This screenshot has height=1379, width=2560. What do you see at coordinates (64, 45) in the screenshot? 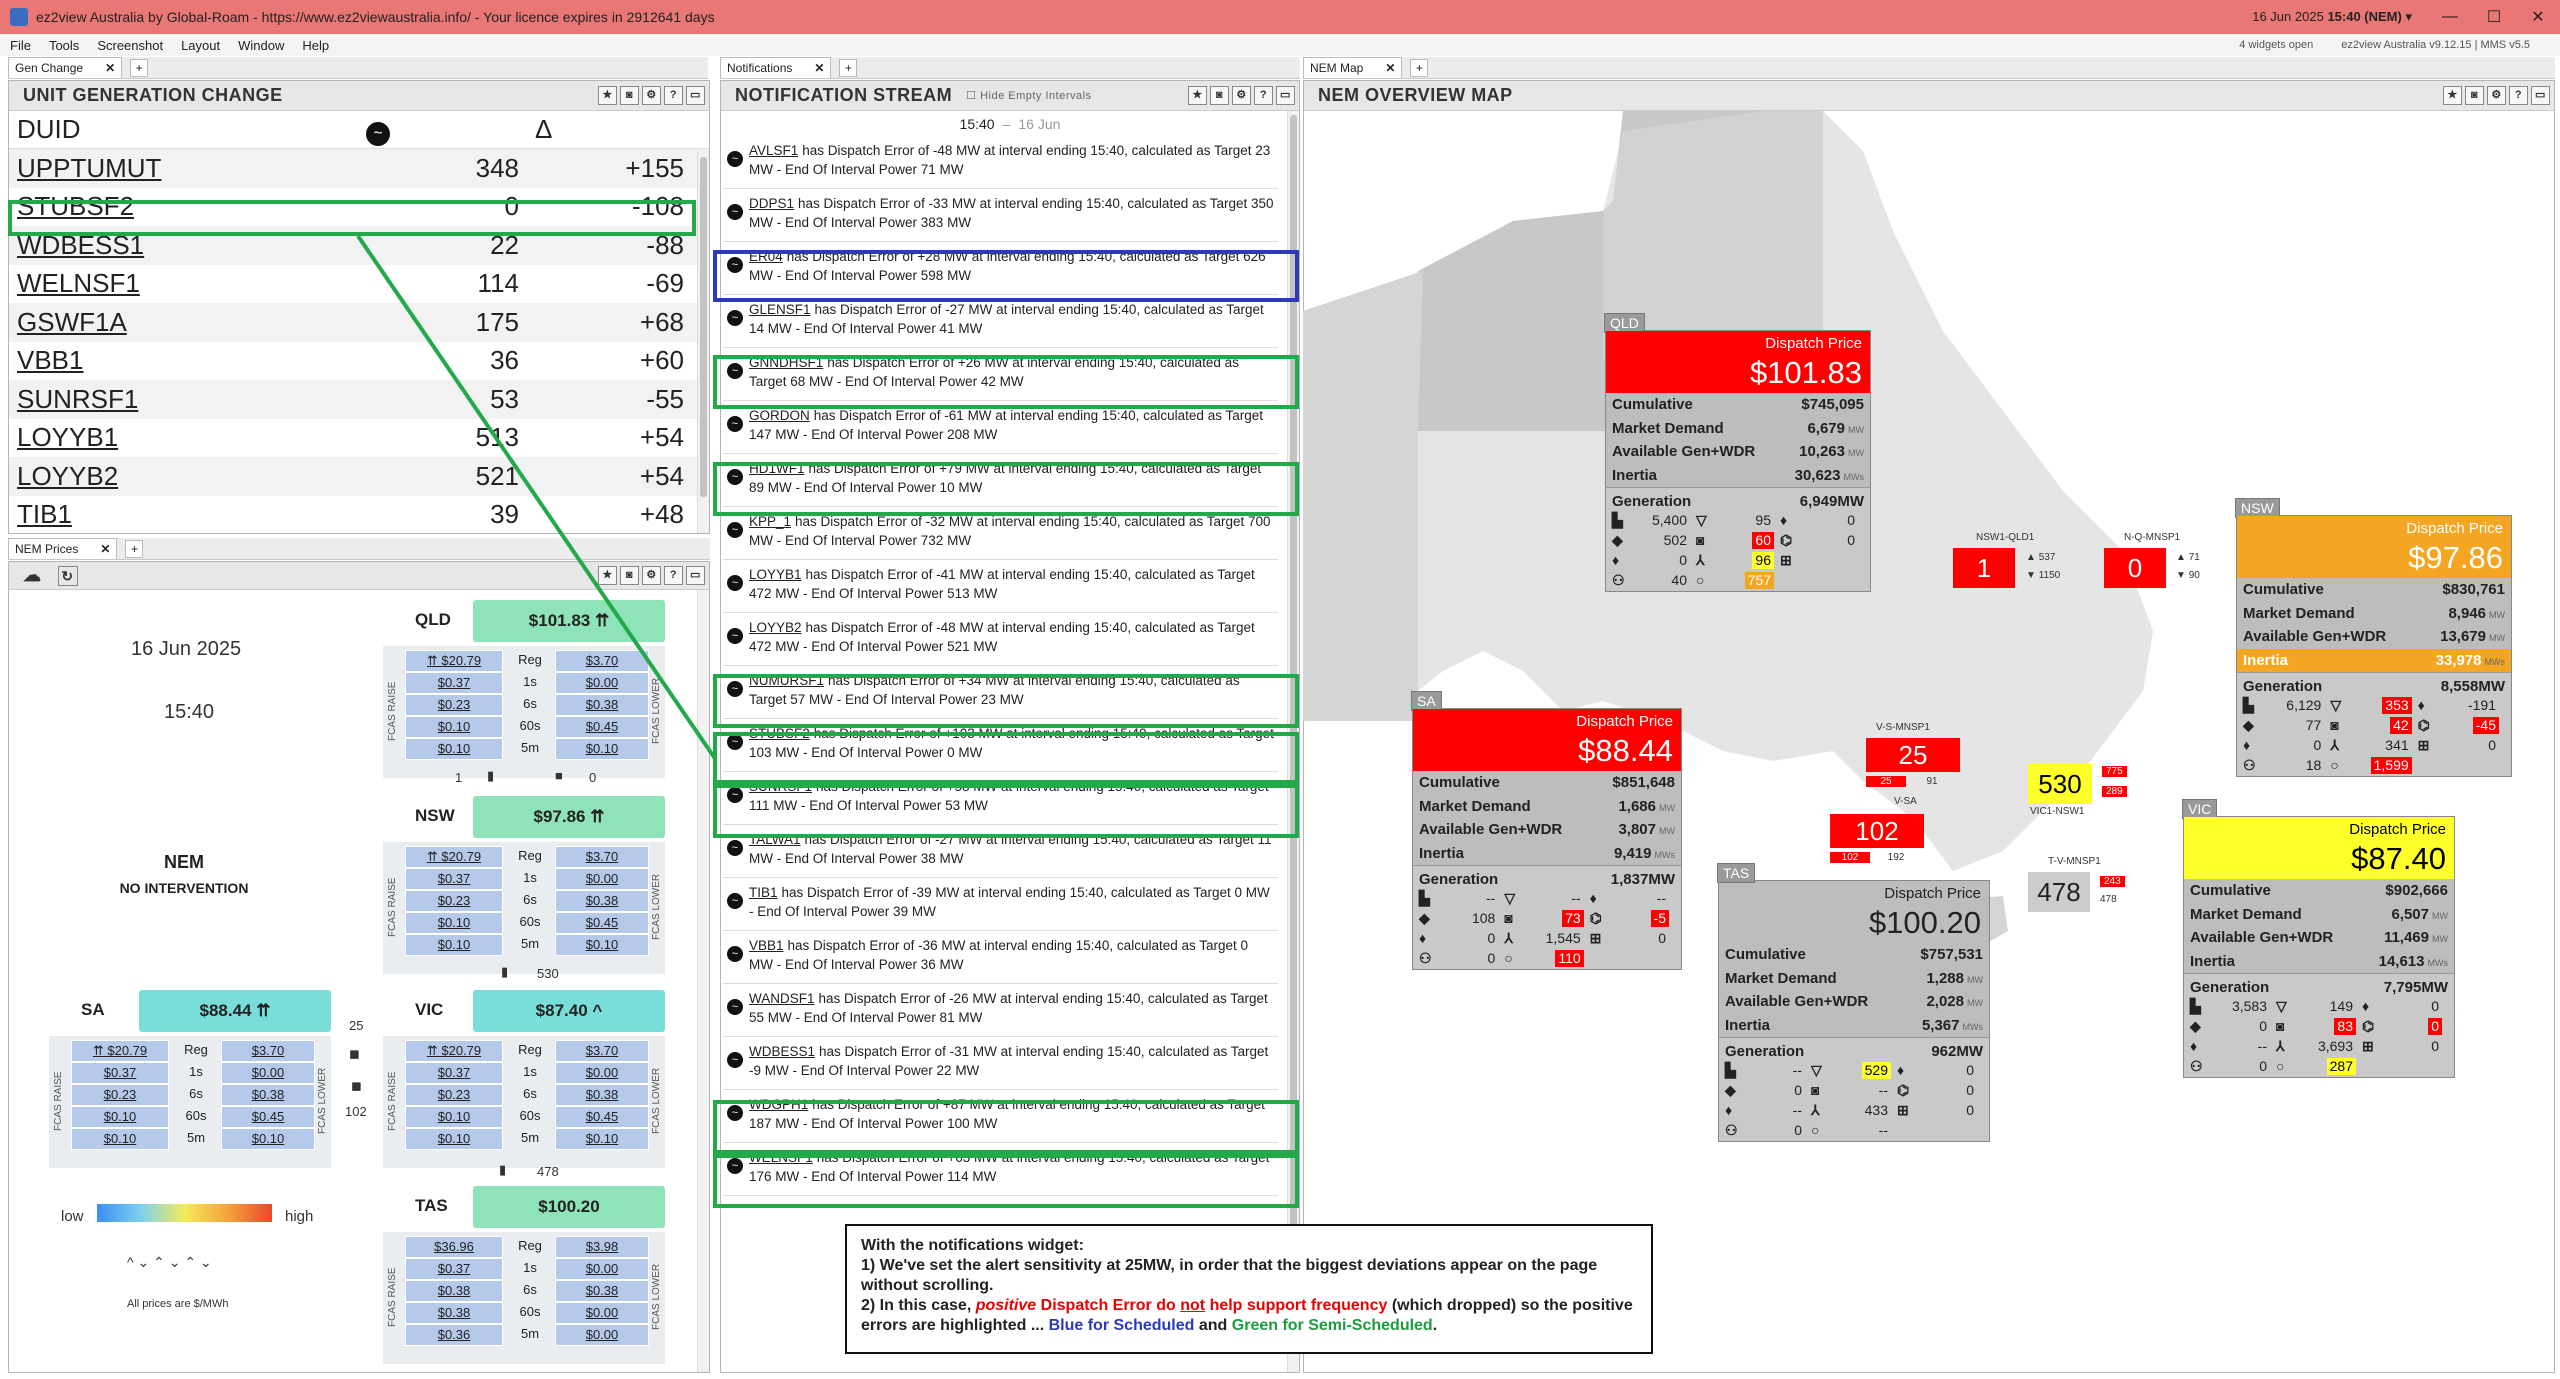
I see `menu-tools: Tools` at bounding box center [64, 45].